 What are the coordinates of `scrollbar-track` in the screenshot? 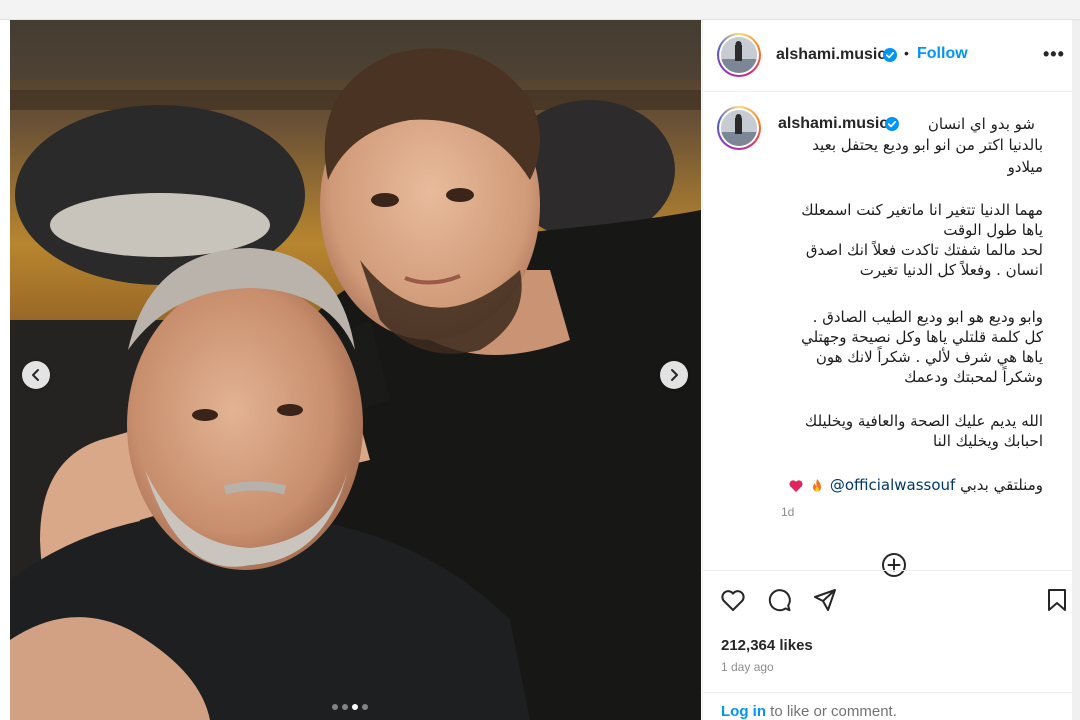 It's located at (1076, 370).